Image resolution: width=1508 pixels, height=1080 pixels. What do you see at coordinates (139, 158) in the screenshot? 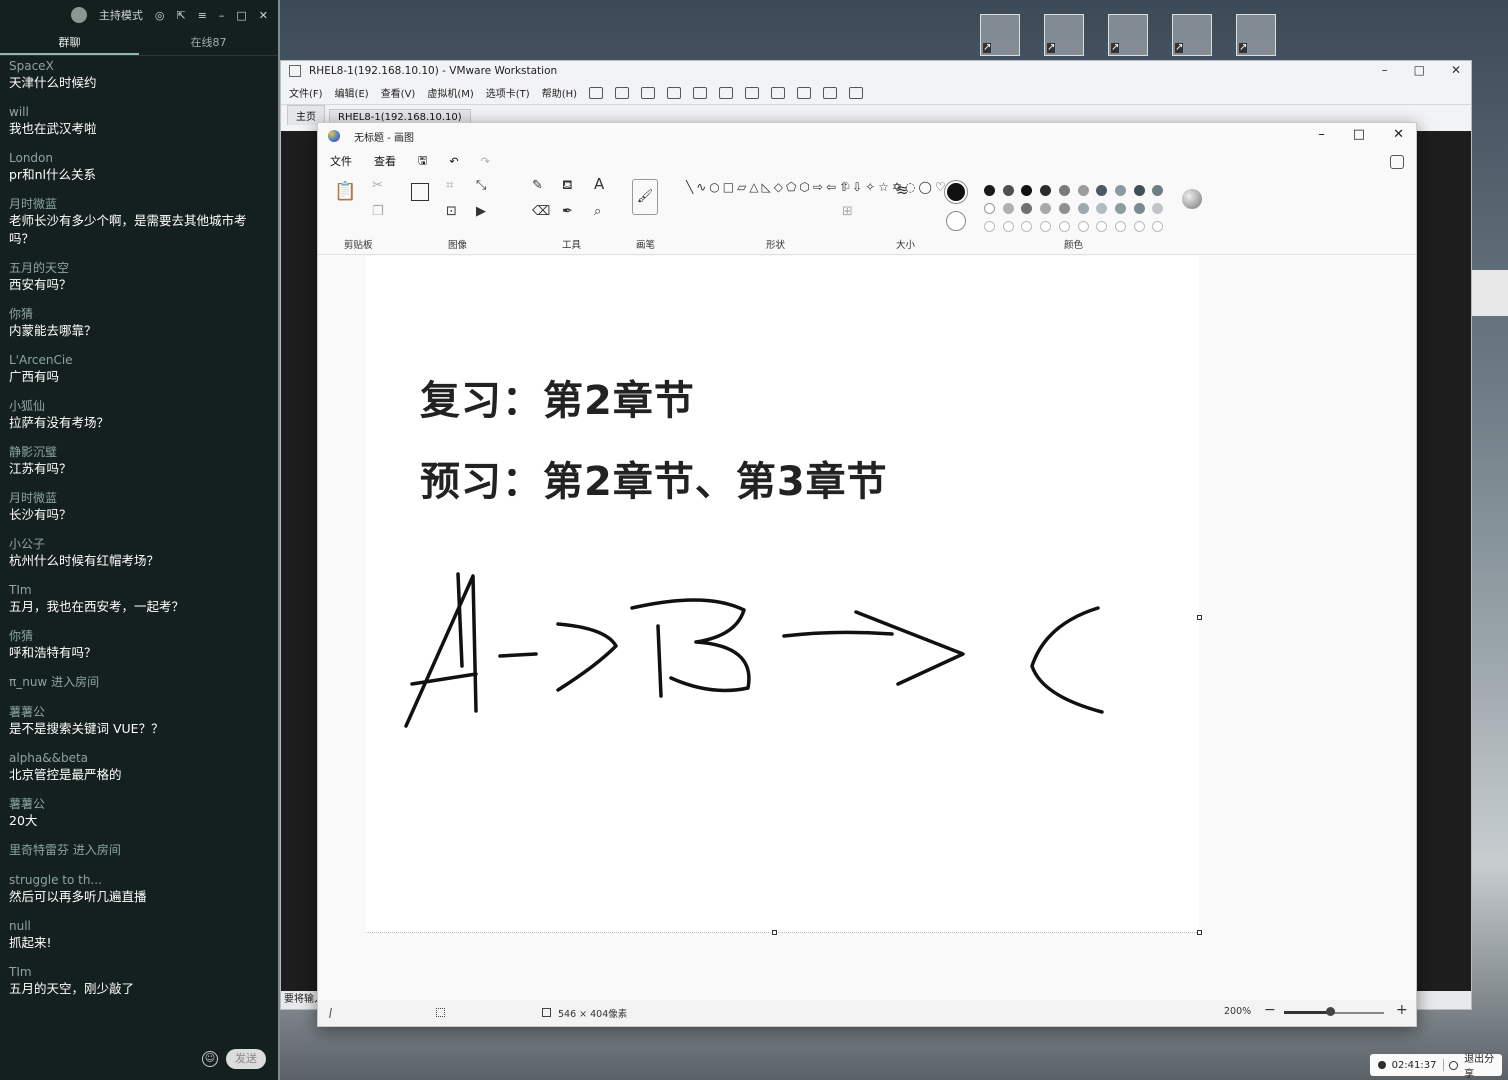
I see `chat-username: London` at bounding box center [139, 158].